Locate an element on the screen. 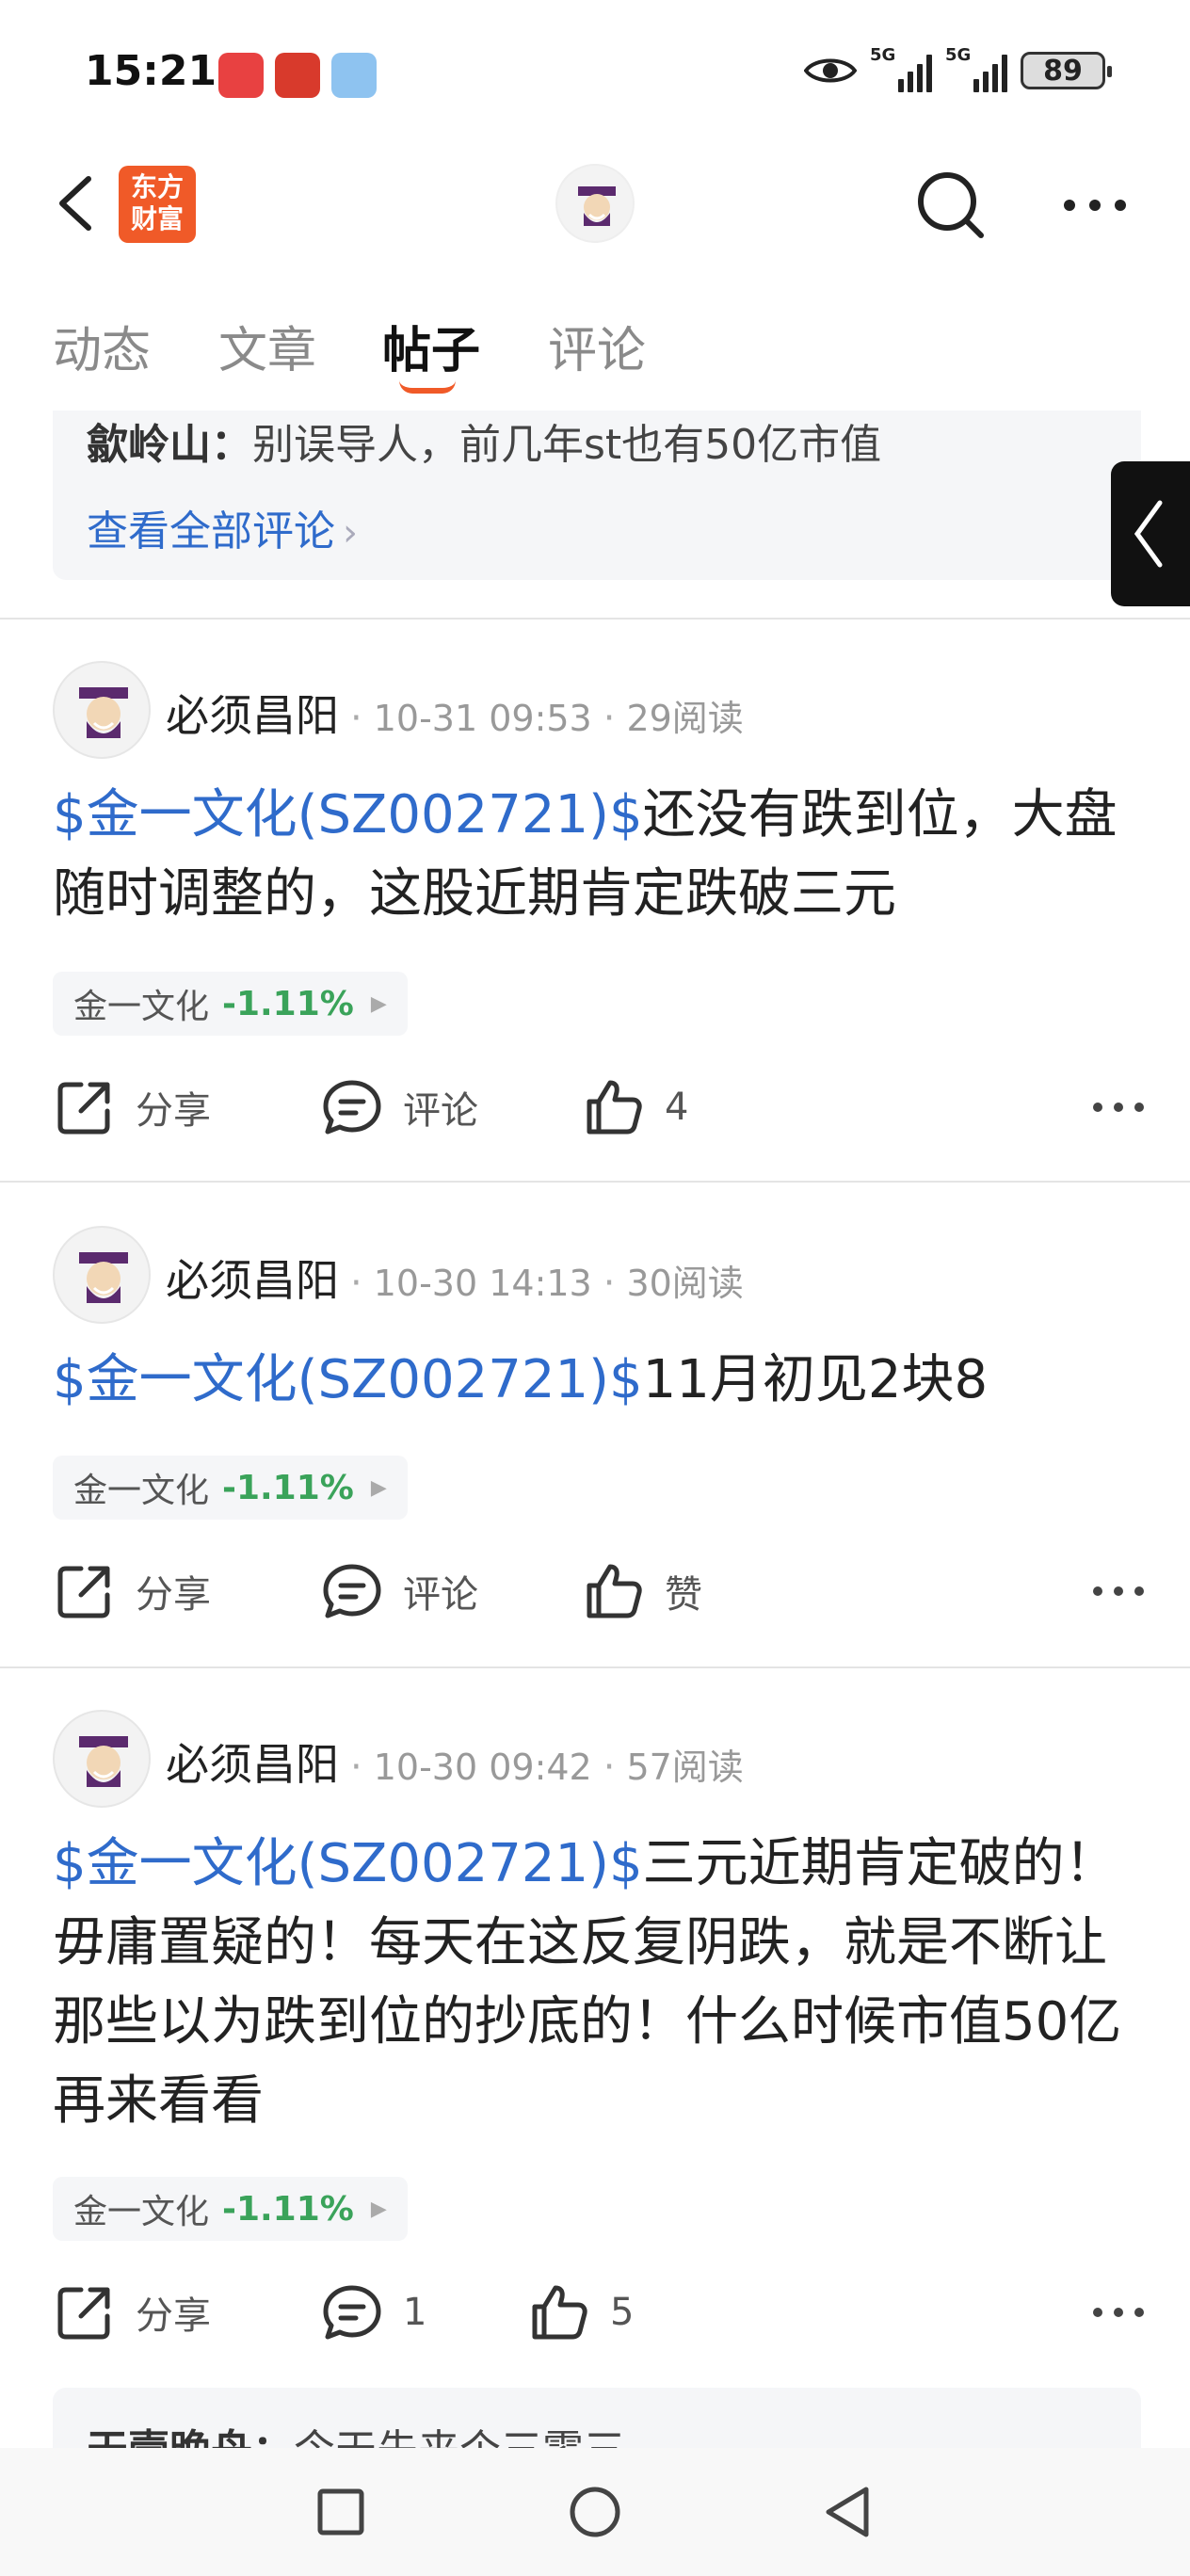 Image resolution: width=1190 pixels, height=2576 pixels. post-actions: 分享 1 5 is located at coordinates (599, 2312).